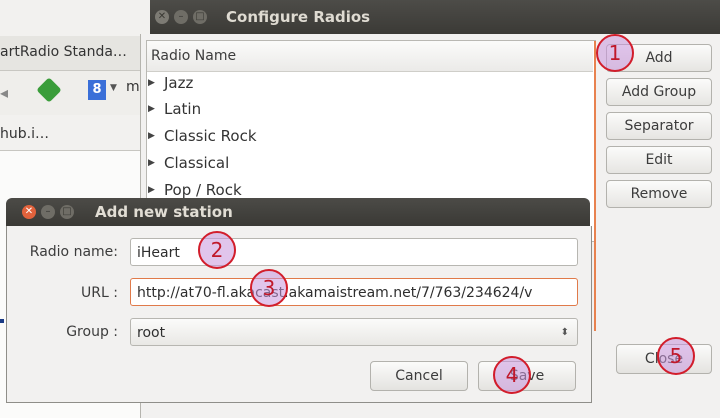 The width and height of the screenshot is (720, 418). Describe the element at coordinates (99, 293) in the screenshot. I see `url-label: URL :` at that location.